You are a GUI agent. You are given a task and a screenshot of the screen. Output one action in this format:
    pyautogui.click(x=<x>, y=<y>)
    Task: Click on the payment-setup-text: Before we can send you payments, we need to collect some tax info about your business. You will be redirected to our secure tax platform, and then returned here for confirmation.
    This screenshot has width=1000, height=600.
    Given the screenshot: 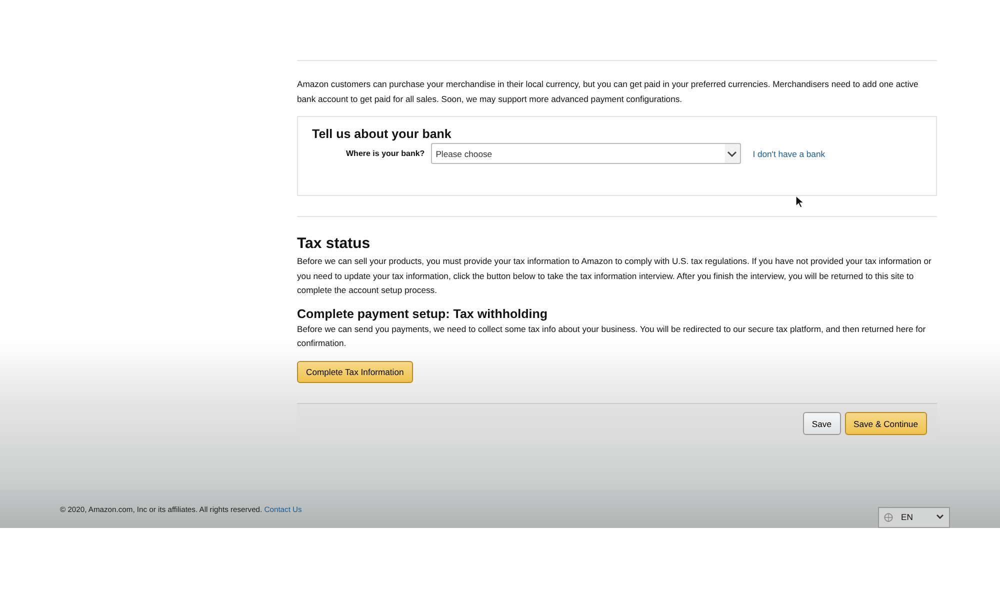 What is the action you would take?
    pyautogui.click(x=612, y=336)
    